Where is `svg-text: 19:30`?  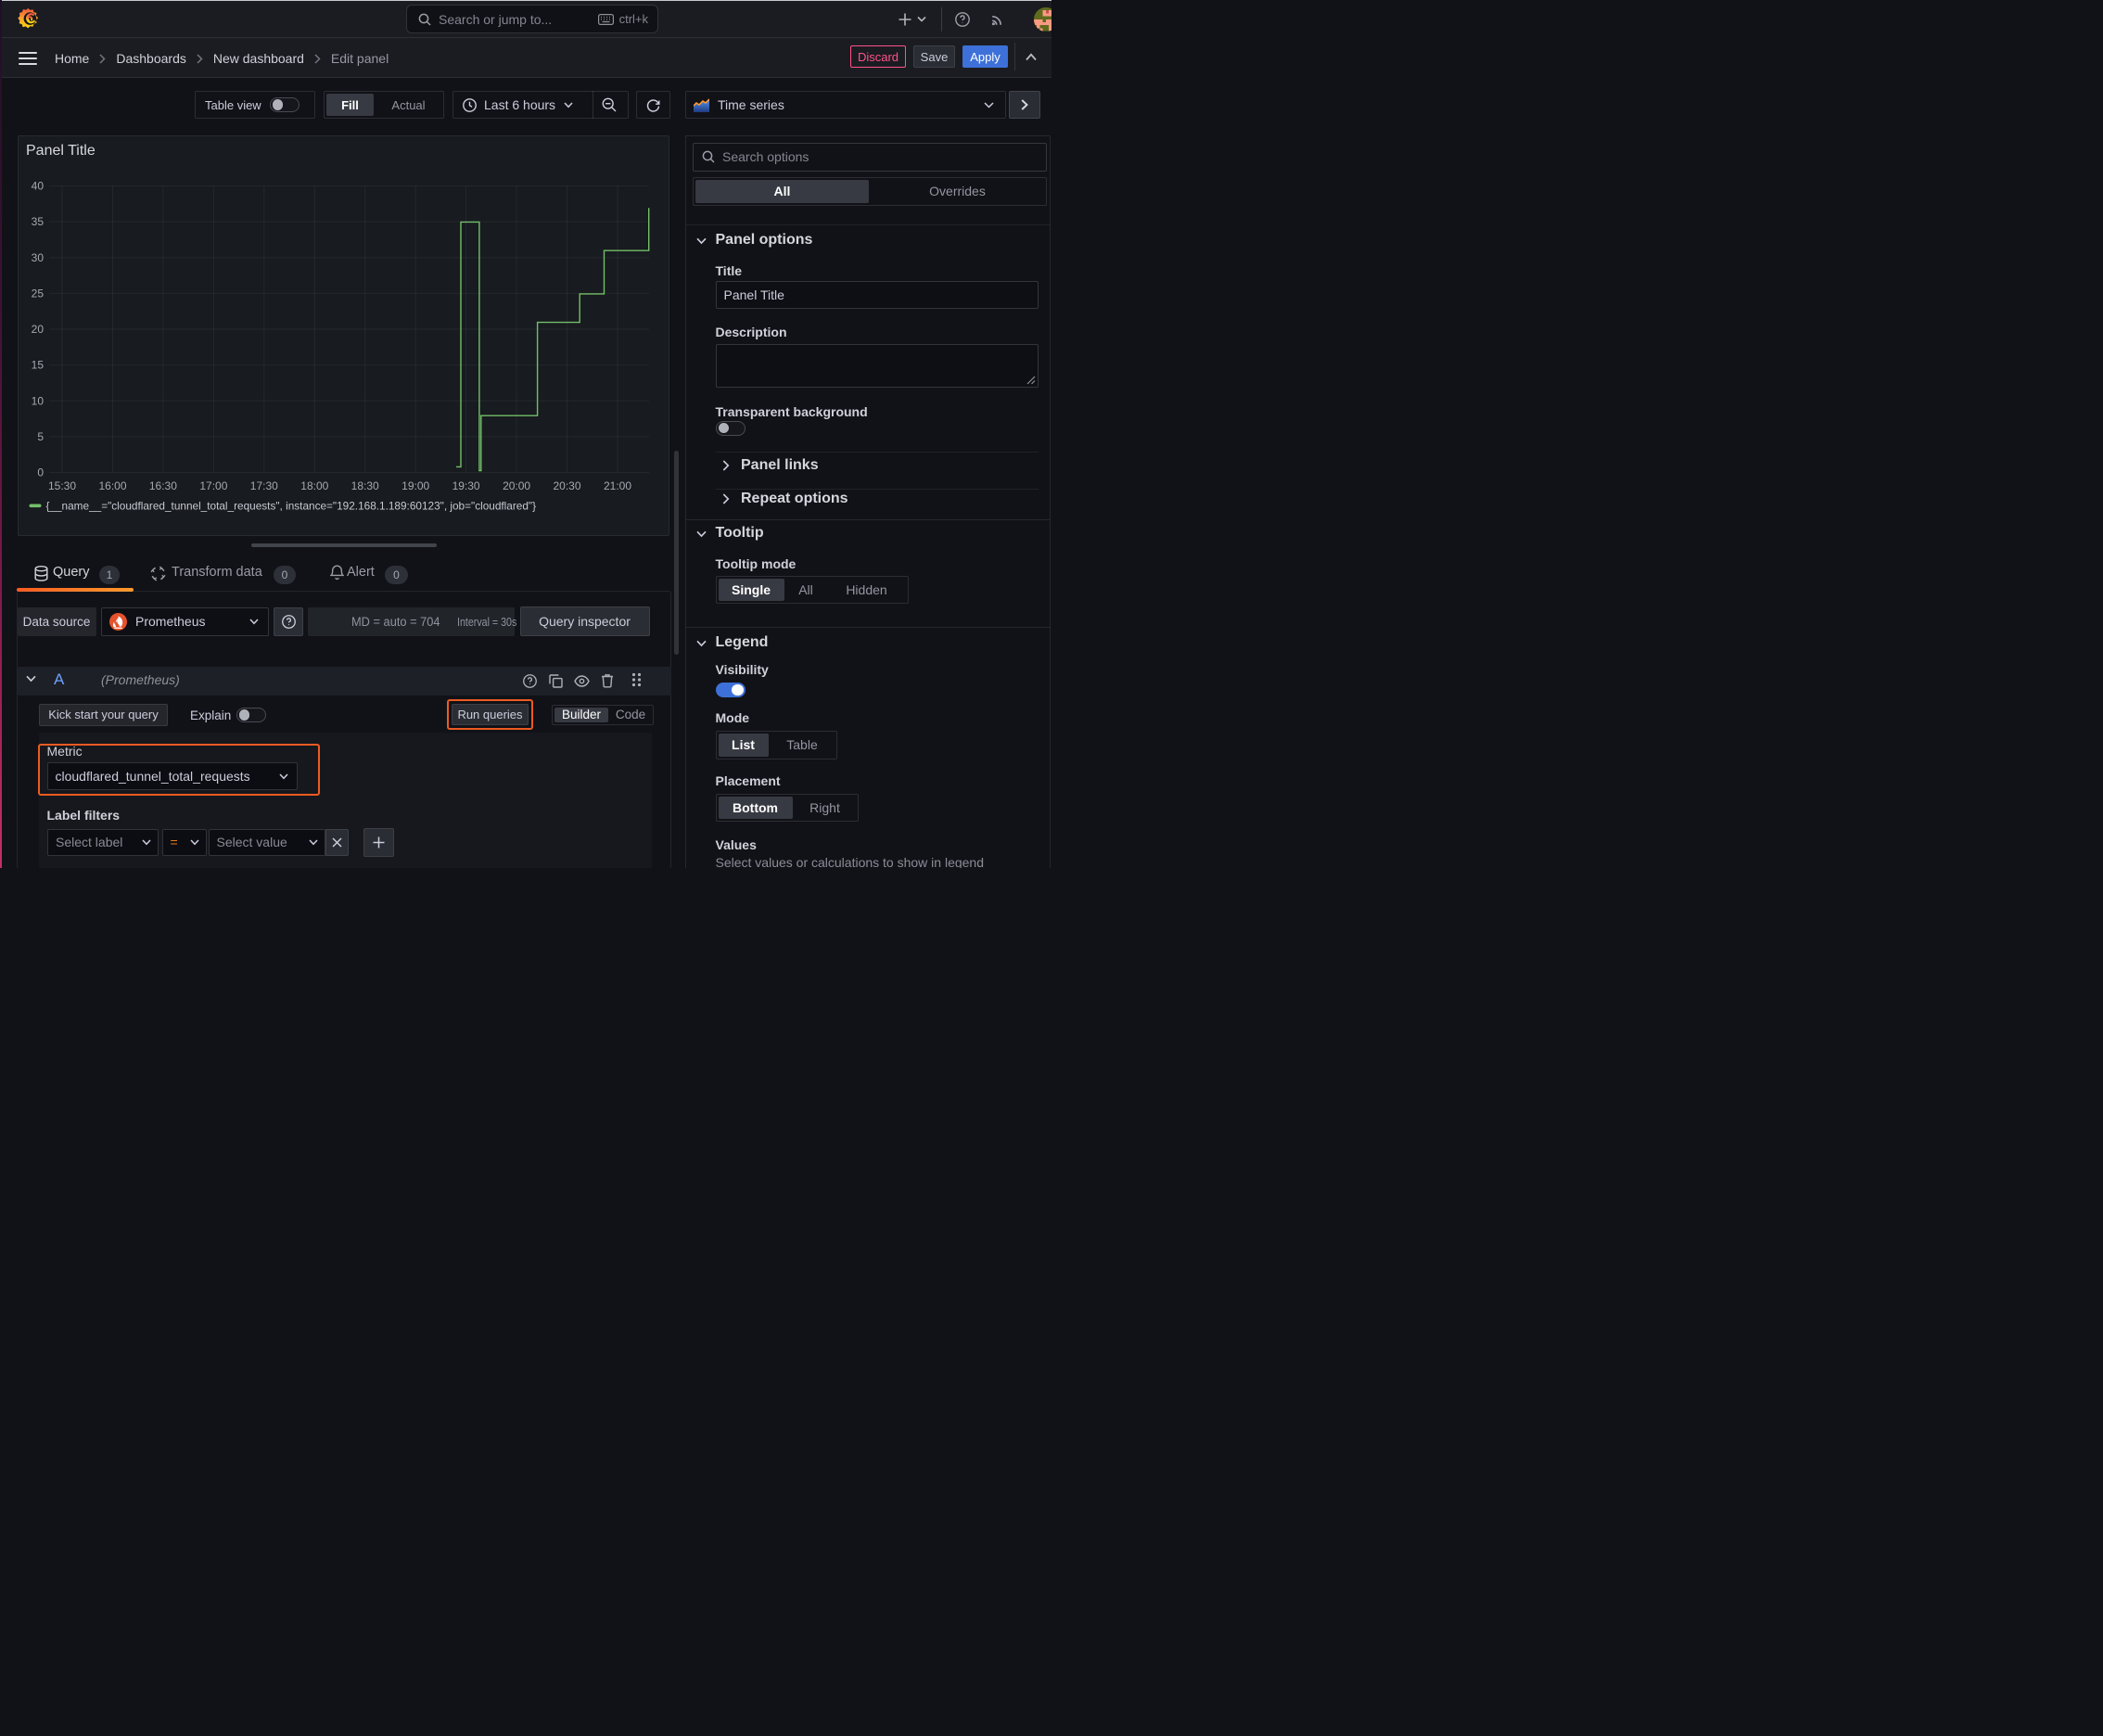 svg-text: 19:30 is located at coordinates (466, 485).